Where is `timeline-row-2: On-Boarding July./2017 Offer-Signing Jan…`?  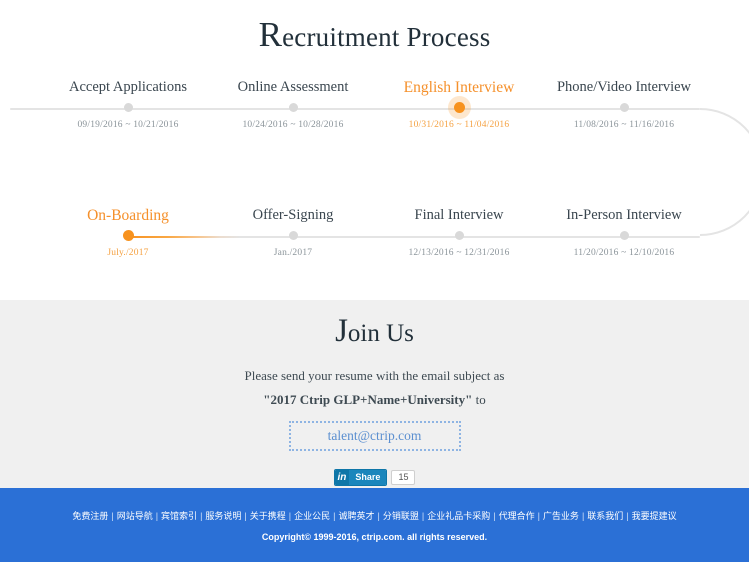 timeline-row-2: On-Boarding July./2017 Offer-Signing Jan… is located at coordinates (374, 233).